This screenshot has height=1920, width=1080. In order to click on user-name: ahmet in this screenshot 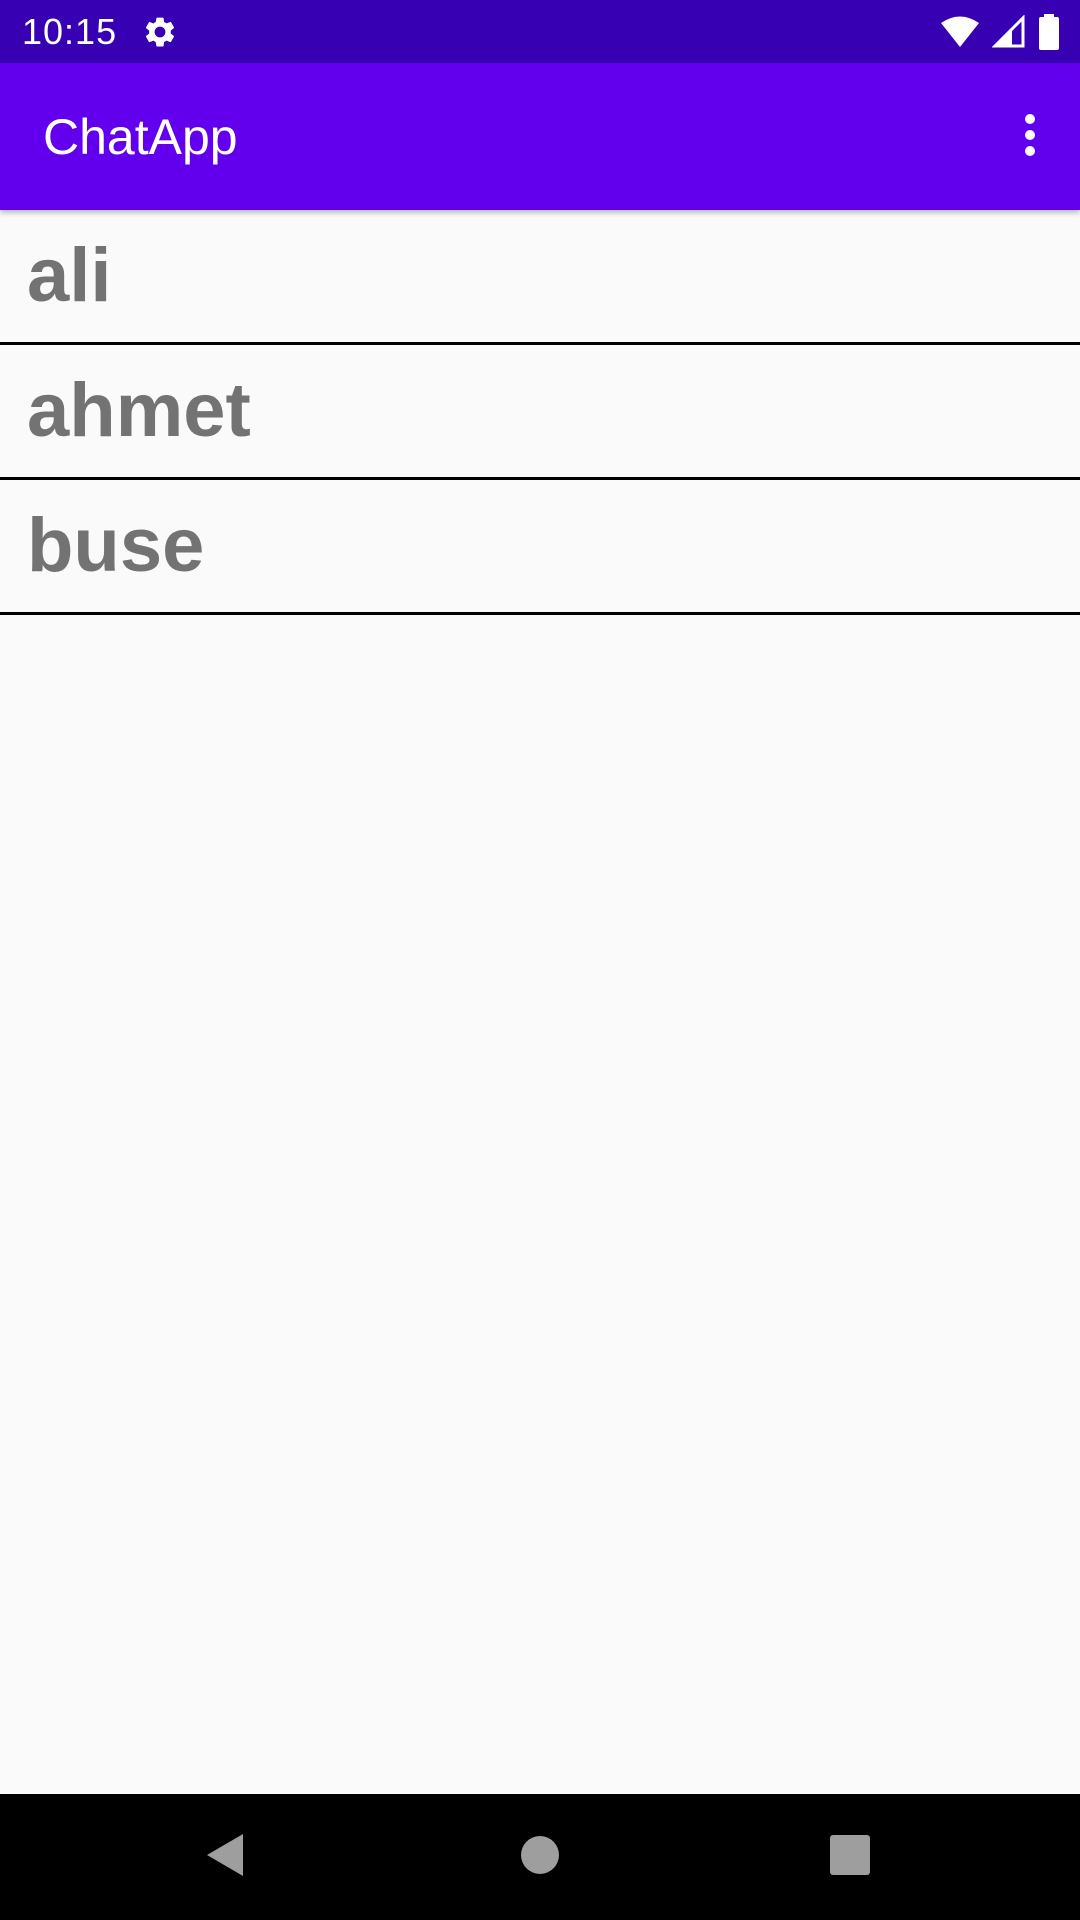, I will do `click(139, 410)`.